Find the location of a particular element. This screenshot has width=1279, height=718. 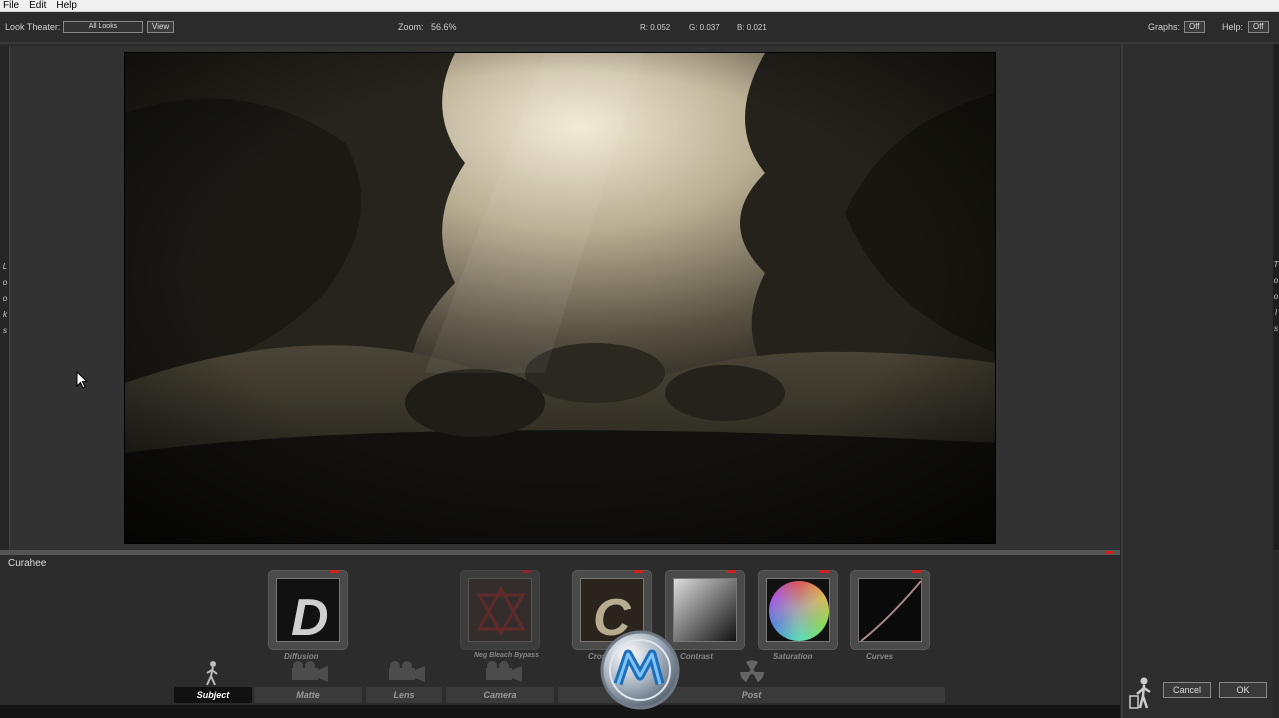

tool-glyph: D is located at coordinates (310, 615).